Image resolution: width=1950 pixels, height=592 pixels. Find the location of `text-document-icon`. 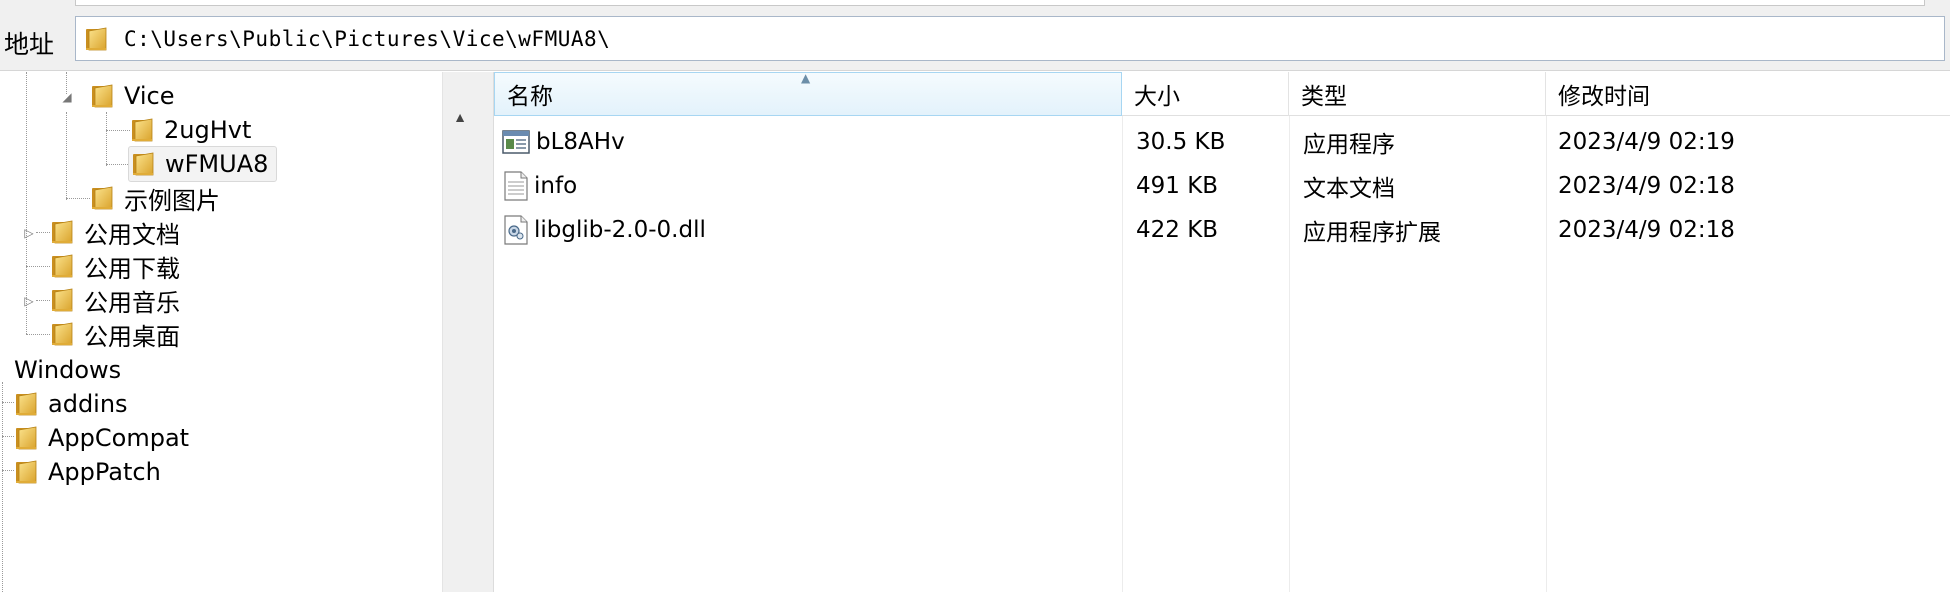

text-document-icon is located at coordinates (516, 186).